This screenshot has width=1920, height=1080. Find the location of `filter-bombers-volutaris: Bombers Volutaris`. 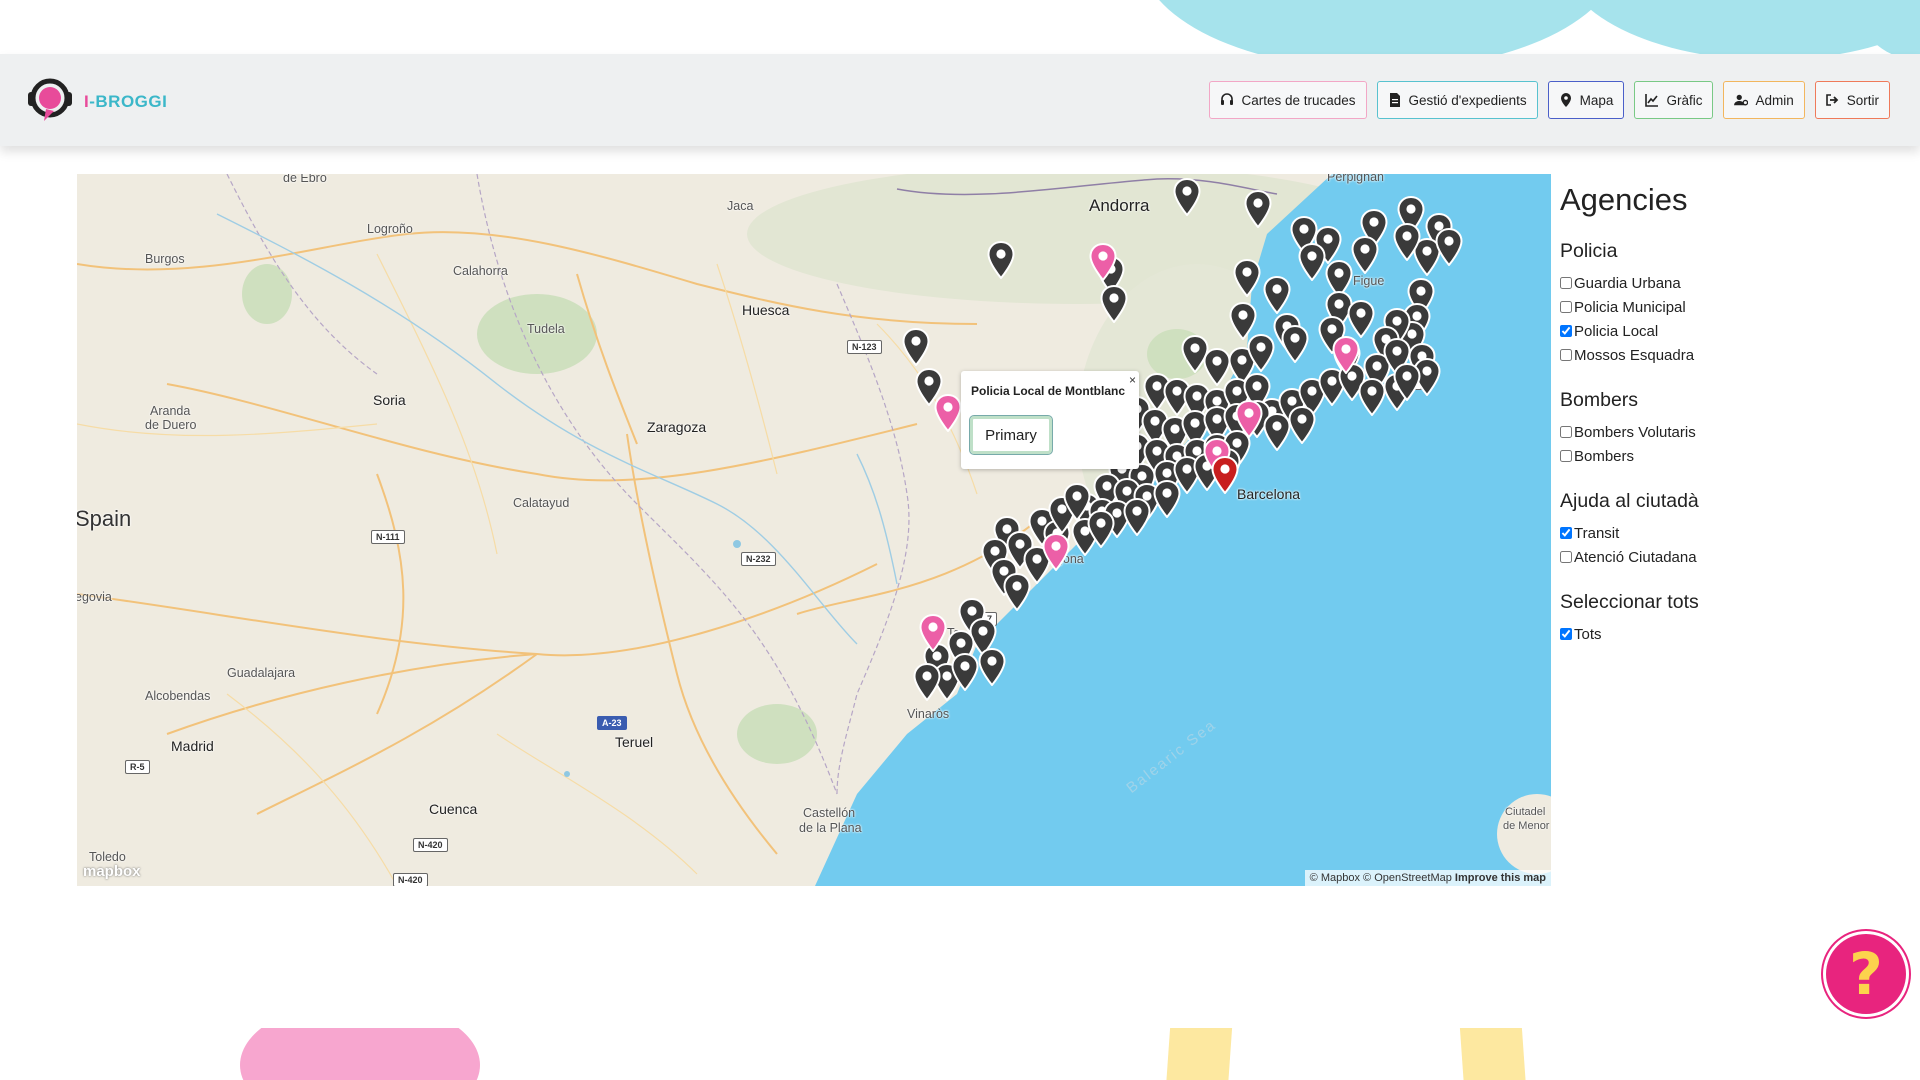

filter-bombers-volutaris: Bombers Volutaris is located at coordinates (1730, 432).